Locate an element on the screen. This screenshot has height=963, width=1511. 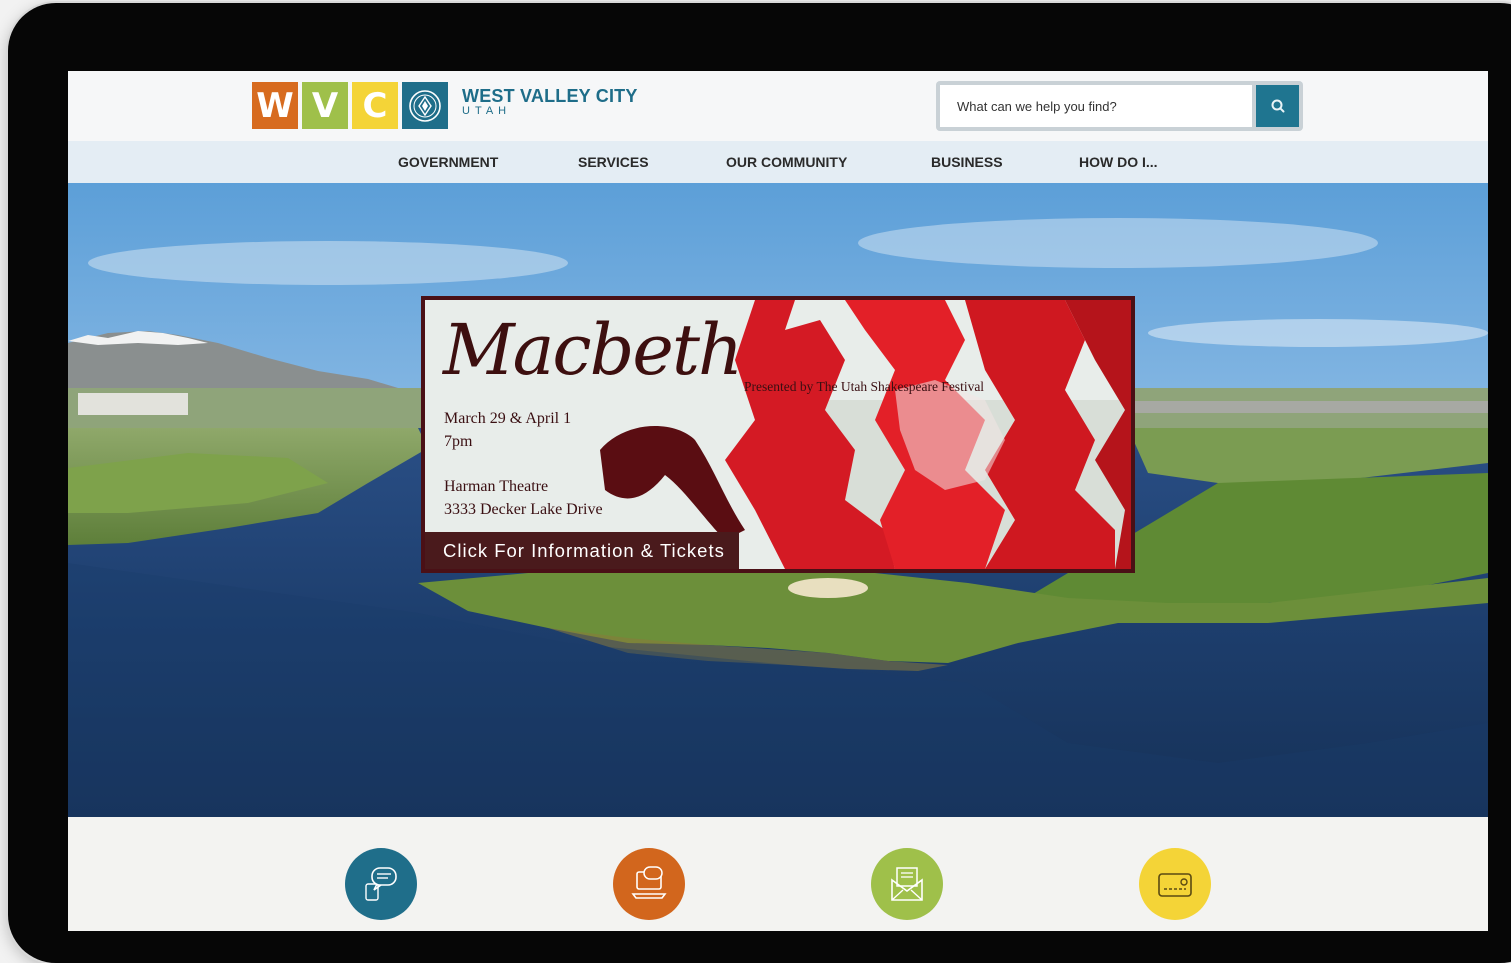
search-box is located at coordinates (1119, 106).